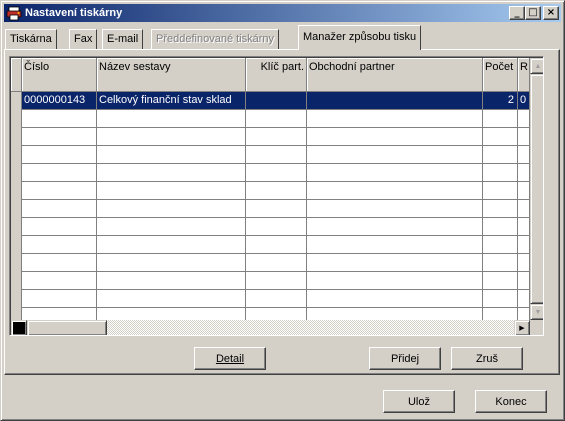 Image resolution: width=565 pixels, height=421 pixels. What do you see at coordinates (276, 101) in the screenshot?
I see `cell-klic-part` at bounding box center [276, 101].